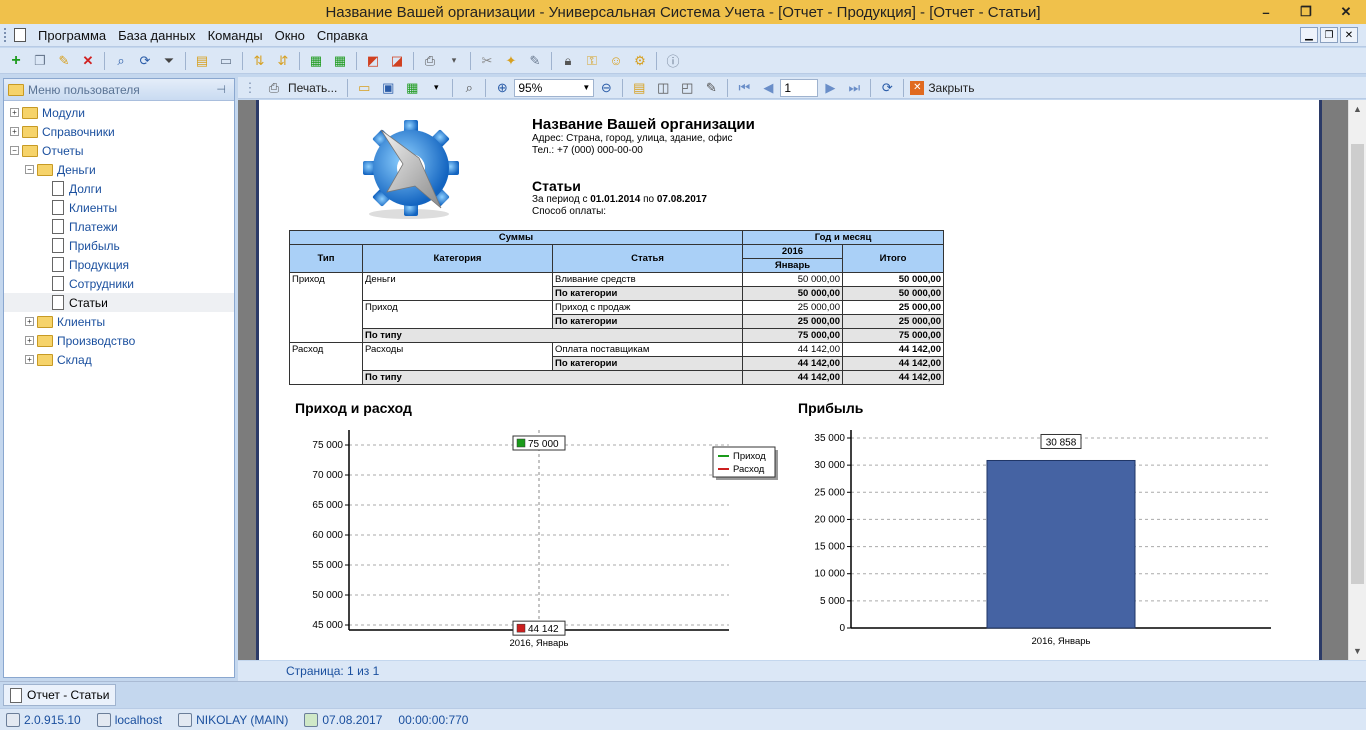 The height and width of the screenshot is (730, 1366). Describe the element at coordinates (88, 61) in the screenshot. I see `delete-icon: ✕` at that location.